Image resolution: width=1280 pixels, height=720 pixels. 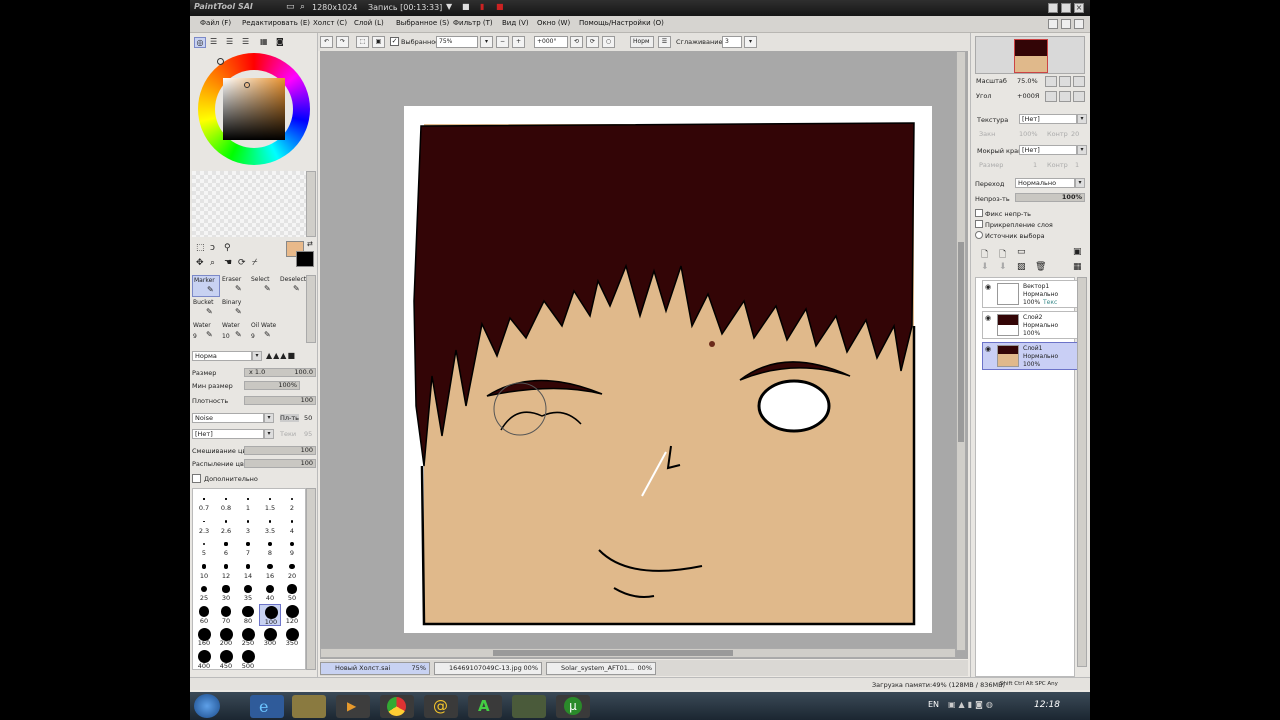 What do you see at coordinates (248, 660) in the screenshot?
I see `brush-size-cell: 500` at bounding box center [248, 660].